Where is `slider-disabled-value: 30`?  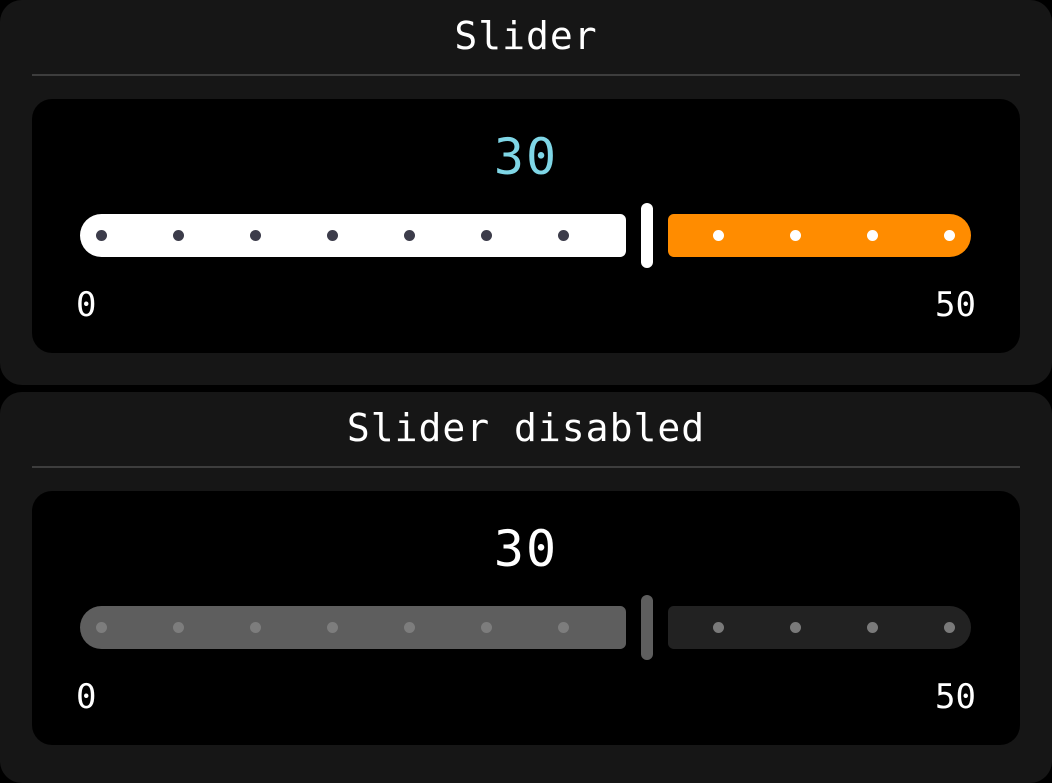 slider-disabled-value: 30 is located at coordinates (526, 549).